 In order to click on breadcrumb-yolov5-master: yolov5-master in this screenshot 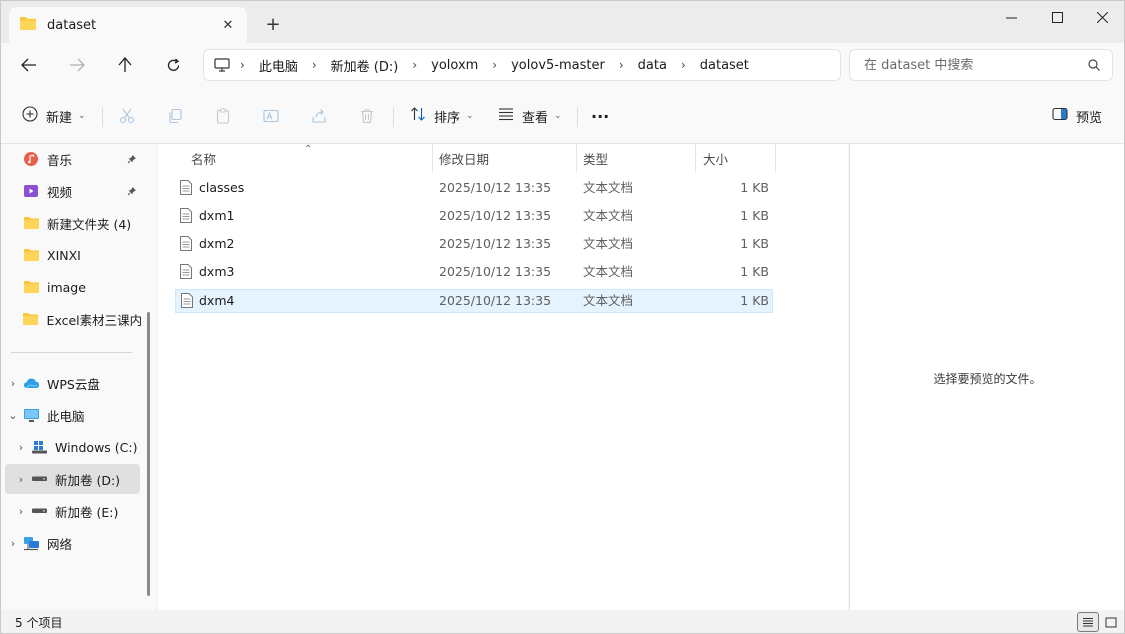, I will do `click(558, 65)`.